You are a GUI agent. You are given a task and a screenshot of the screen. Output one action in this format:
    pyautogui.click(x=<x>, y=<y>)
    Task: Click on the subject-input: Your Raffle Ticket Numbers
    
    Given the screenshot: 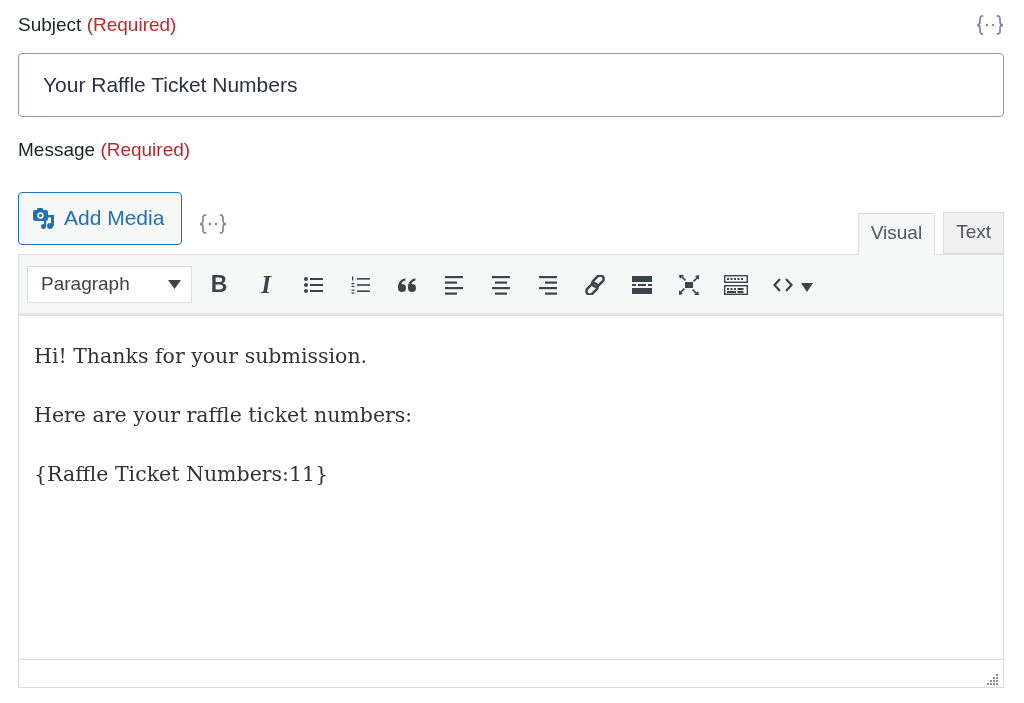 What is the action you would take?
    pyautogui.click(x=511, y=85)
    